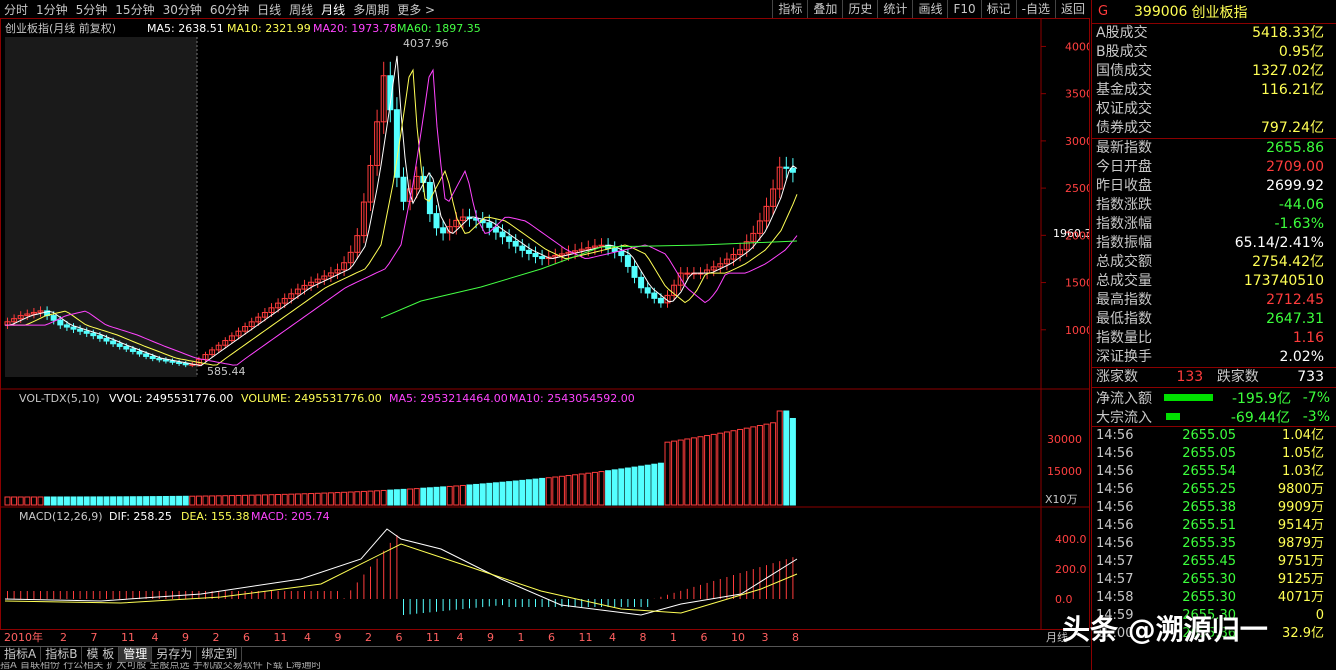 The width and height of the screenshot is (1336, 670). I want to click on dea-label: DEA: 155.38, so click(215, 516).